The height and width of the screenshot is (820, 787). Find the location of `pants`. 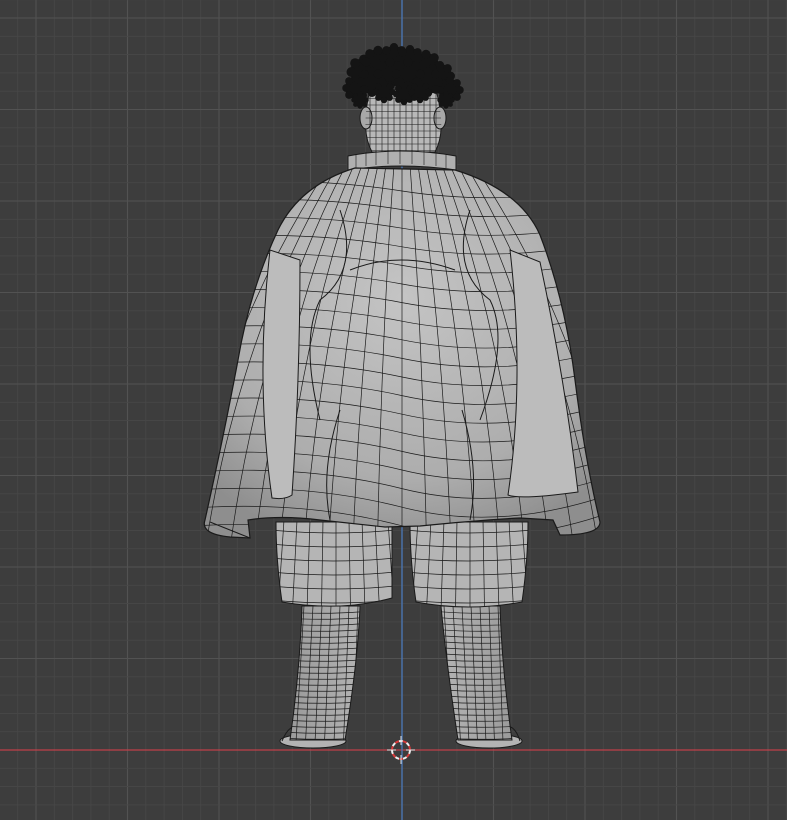

pants is located at coordinates (402, 564).